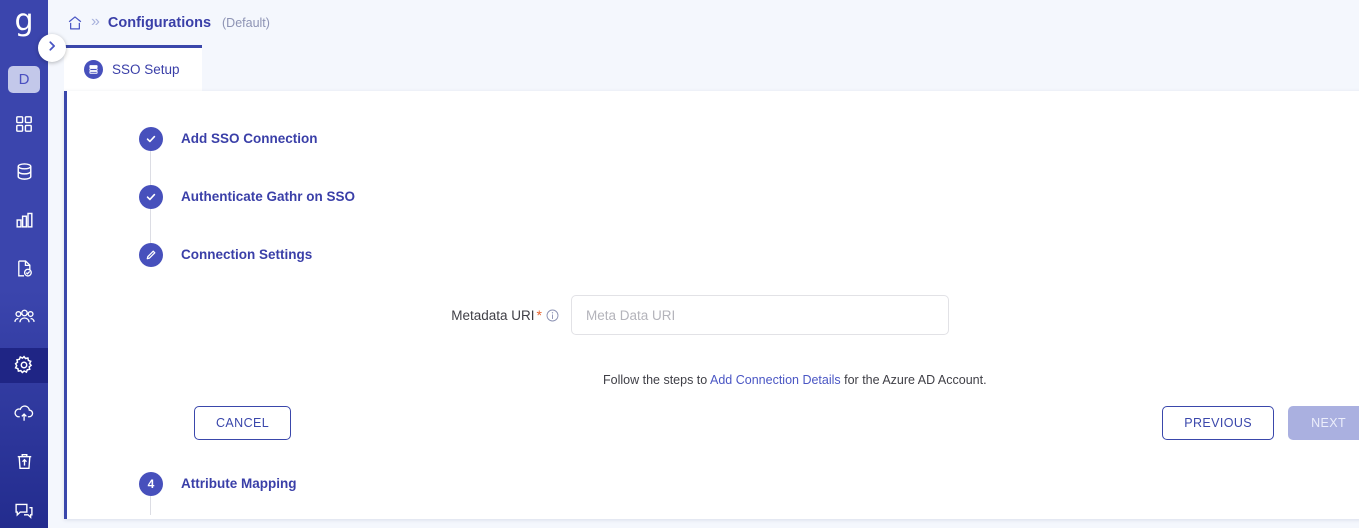 This screenshot has height=528, width=1359. I want to click on step-title: Attribute Mapping, so click(239, 483).